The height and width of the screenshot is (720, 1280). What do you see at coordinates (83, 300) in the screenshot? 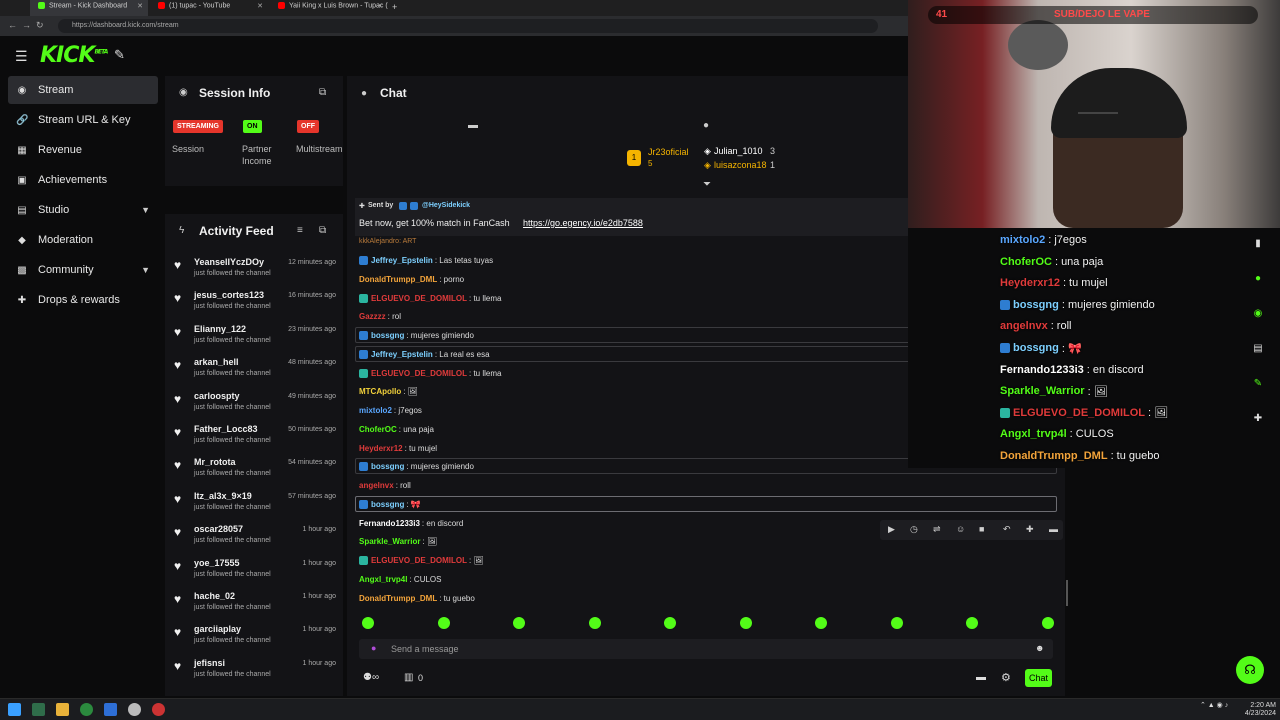
I see `sidebar-item-drops-rewards: ✚ Drops & rewards` at bounding box center [83, 300].